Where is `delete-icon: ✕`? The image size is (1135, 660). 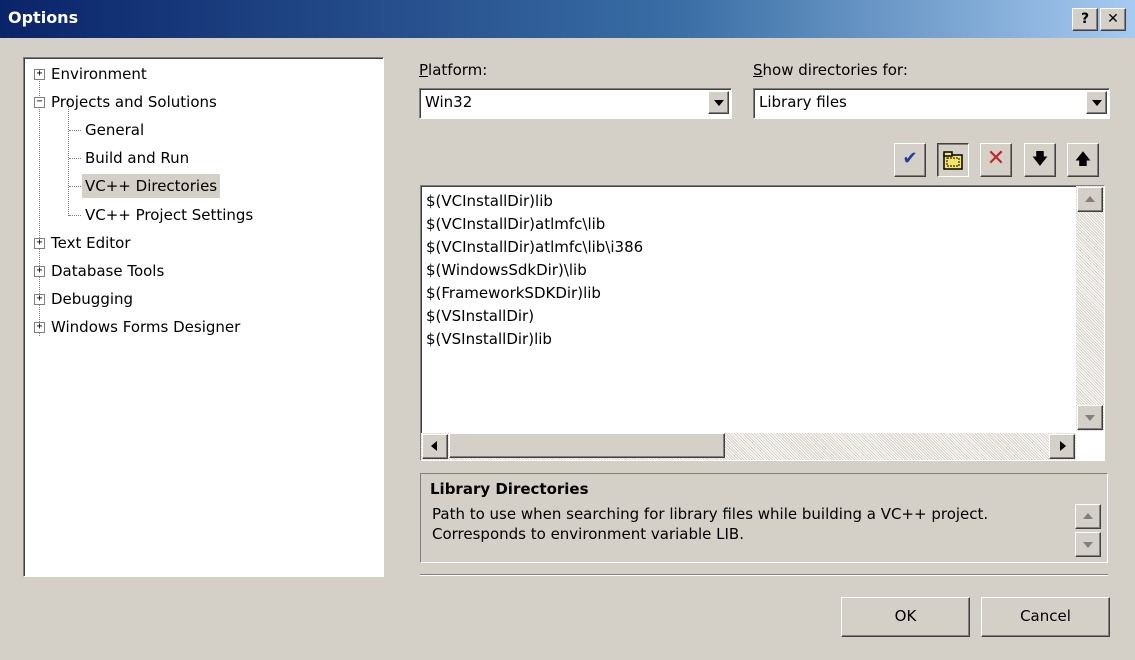
delete-icon: ✕ is located at coordinates (996, 158).